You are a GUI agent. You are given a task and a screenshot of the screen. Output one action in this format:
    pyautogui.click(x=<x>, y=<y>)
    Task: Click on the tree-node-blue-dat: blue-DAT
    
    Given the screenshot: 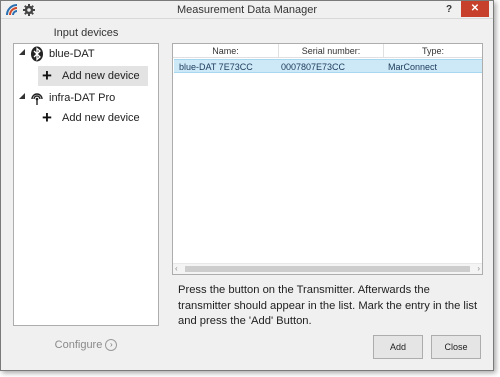 What is the action you would take?
    pyautogui.click(x=86, y=54)
    